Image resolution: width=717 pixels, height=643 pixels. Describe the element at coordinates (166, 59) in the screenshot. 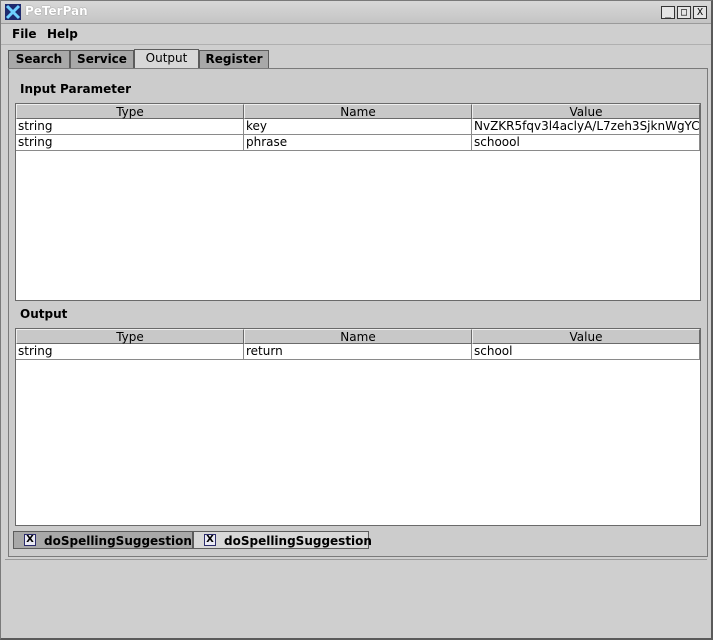

I see `tab-output: Output` at that location.